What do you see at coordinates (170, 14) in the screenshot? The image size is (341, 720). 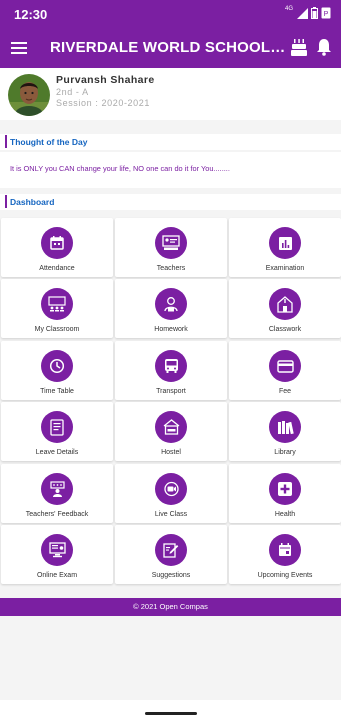 I see `status-bar: 12:30 4G P` at bounding box center [170, 14].